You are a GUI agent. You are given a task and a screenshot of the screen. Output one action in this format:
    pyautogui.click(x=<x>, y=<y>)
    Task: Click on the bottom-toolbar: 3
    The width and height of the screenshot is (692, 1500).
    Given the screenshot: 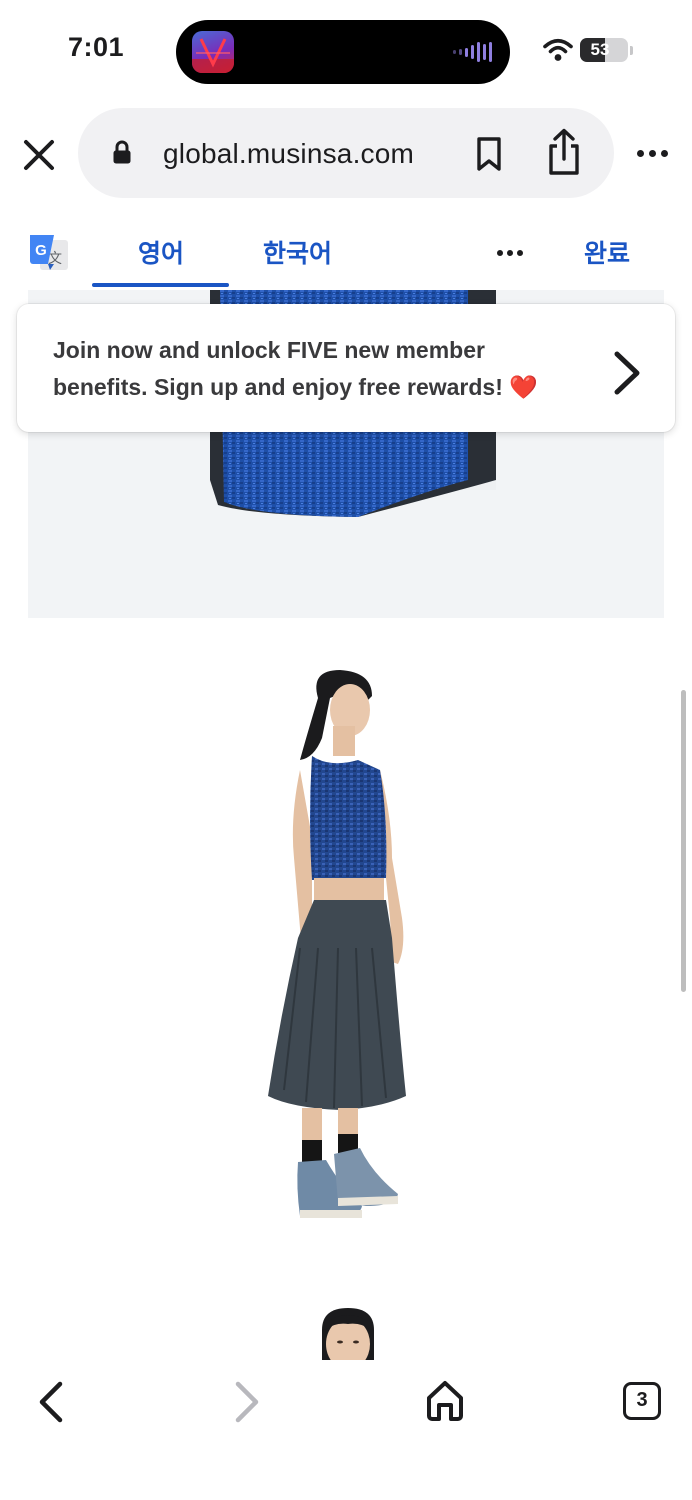 What is the action you would take?
    pyautogui.click(x=346, y=1430)
    